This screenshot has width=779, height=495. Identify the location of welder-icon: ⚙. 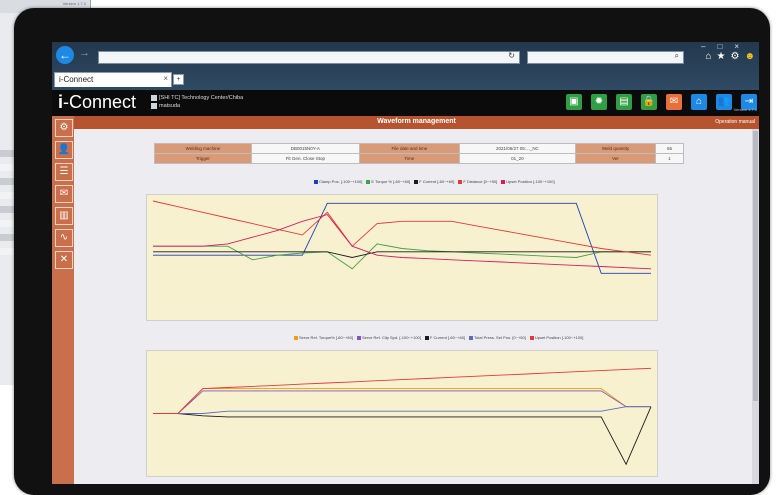
(64, 128).